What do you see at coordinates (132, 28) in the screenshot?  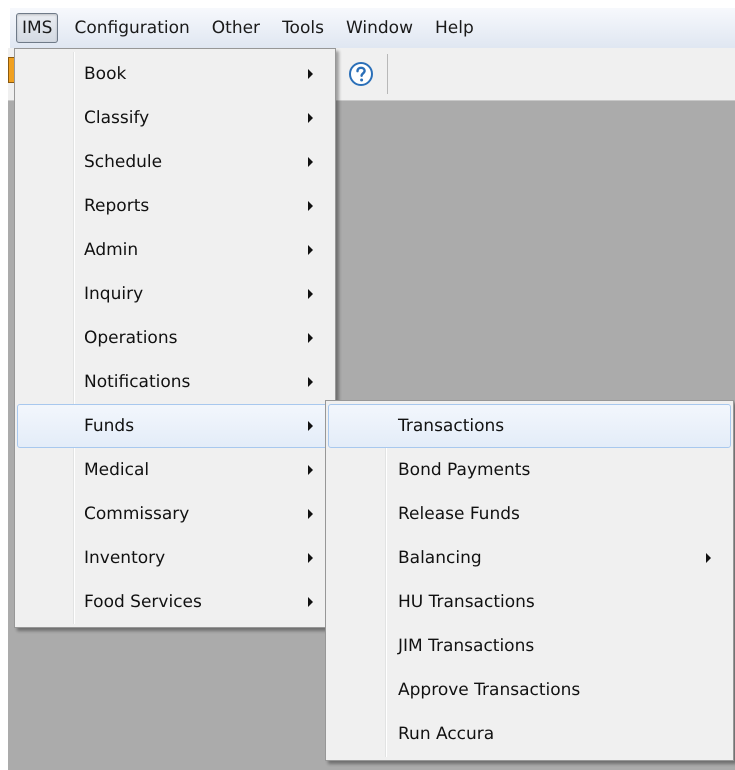 I see `menu-bar-item: Configuration` at bounding box center [132, 28].